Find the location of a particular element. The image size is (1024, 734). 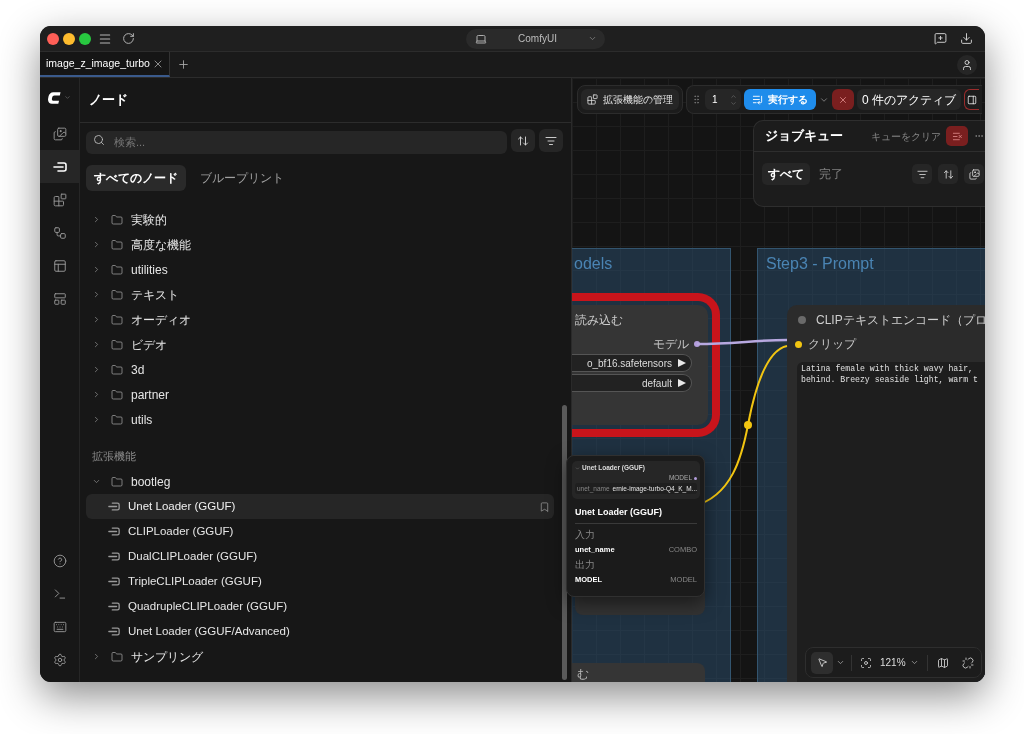

folder-item: 実験的 is located at coordinates (319, 219).